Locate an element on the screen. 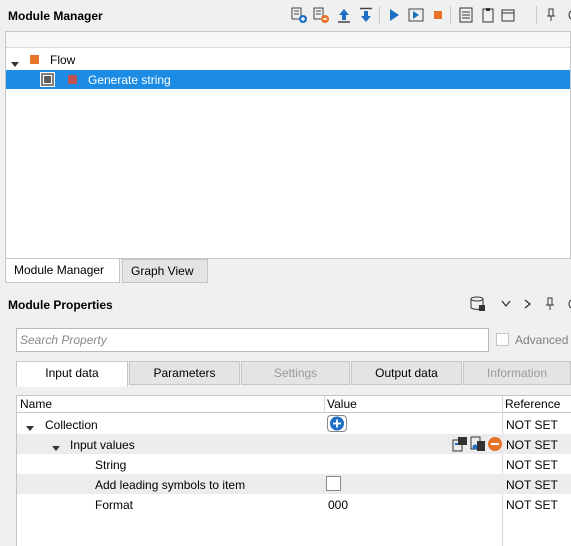  run-step-icon is located at coordinates (416, 15).